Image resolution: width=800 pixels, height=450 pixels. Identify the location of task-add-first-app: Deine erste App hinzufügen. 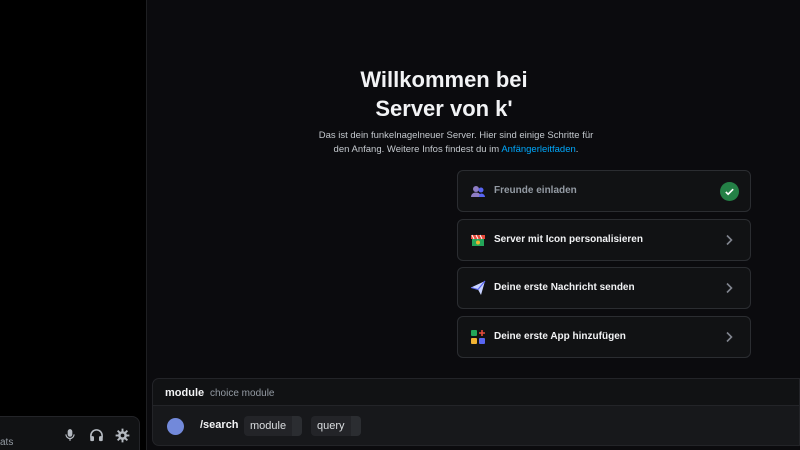
(604, 337).